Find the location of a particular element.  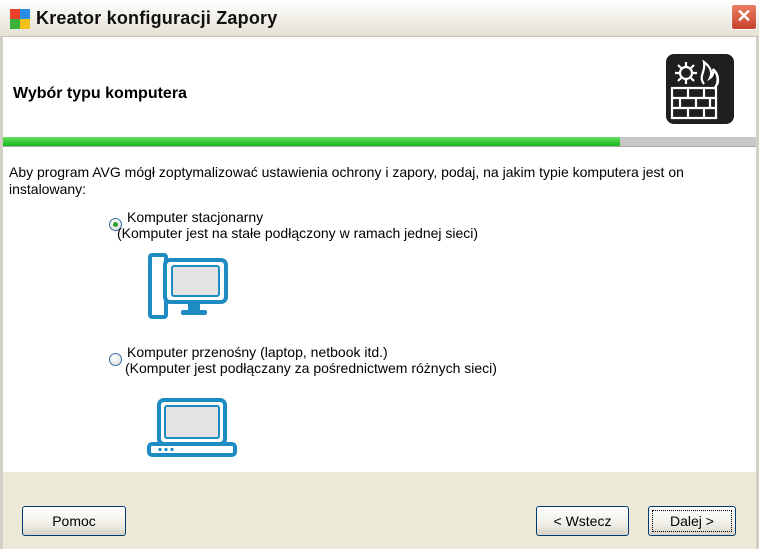

option-desktop-label: Komputer stacjonarny is located at coordinates (195, 217).